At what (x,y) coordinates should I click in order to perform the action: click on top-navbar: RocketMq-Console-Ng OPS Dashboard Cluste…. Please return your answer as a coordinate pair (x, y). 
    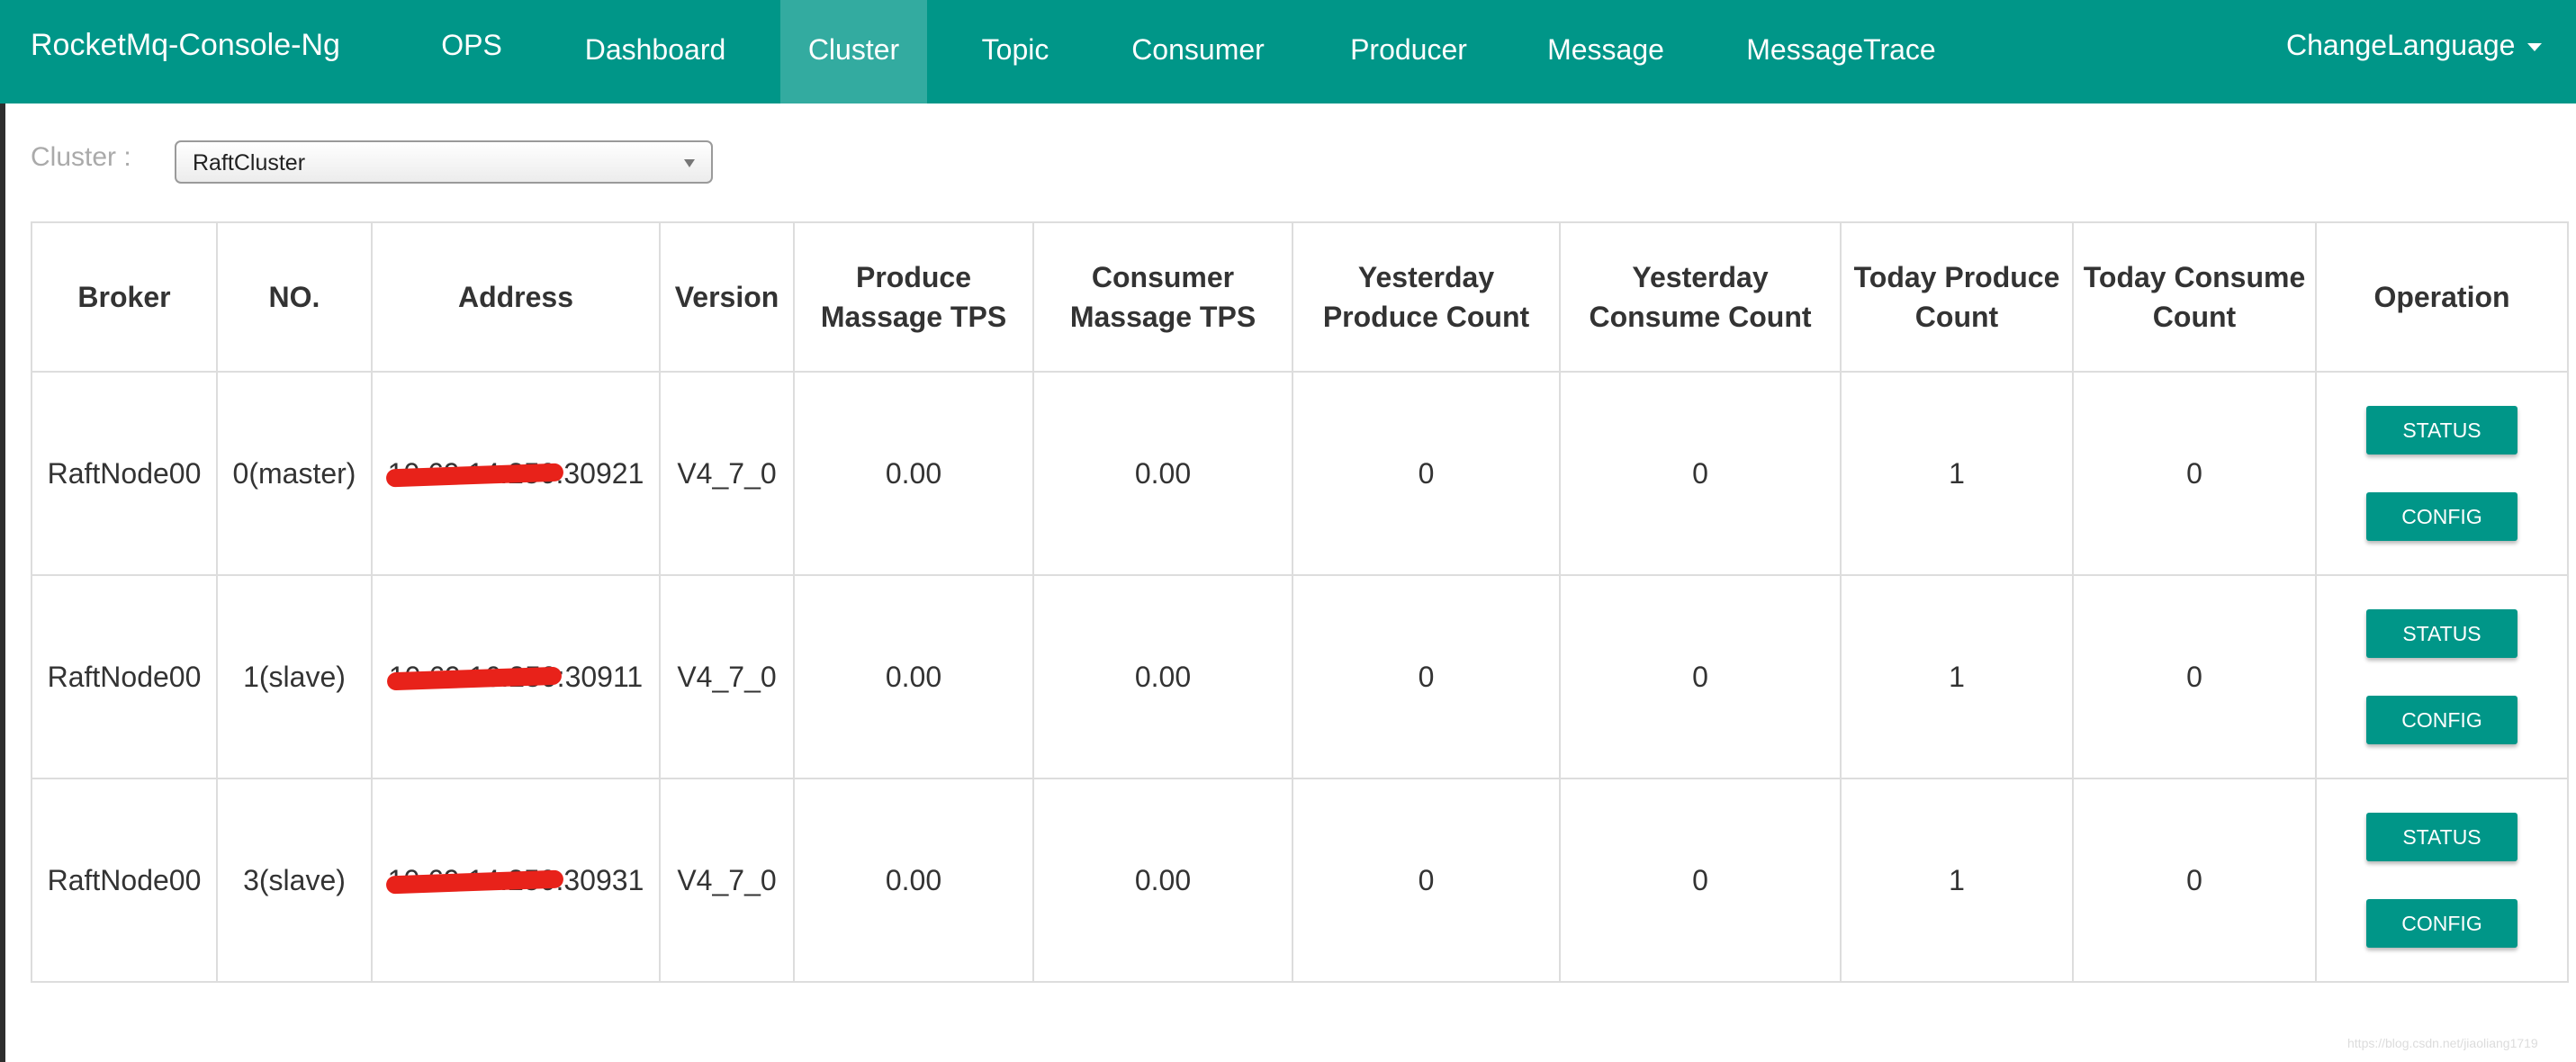
    Looking at the image, I should click on (1288, 52).